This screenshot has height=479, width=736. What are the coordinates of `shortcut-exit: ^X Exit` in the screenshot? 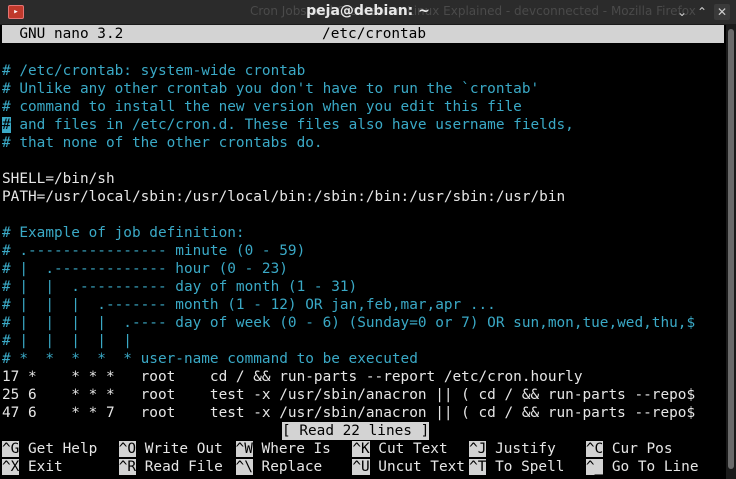 It's located at (32, 467).